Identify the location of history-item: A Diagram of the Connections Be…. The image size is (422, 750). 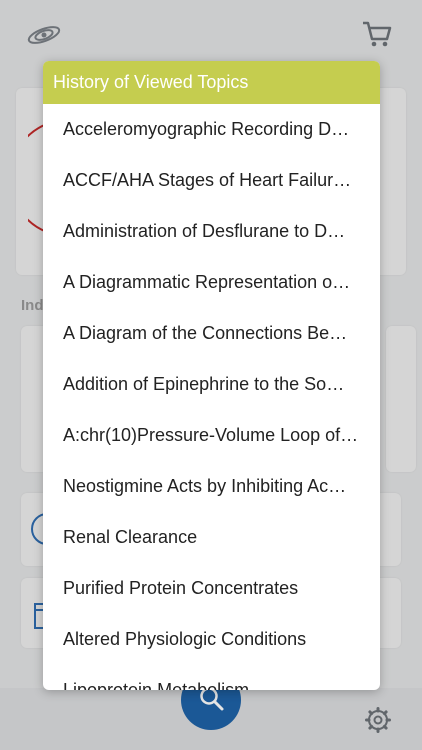
(211, 333).